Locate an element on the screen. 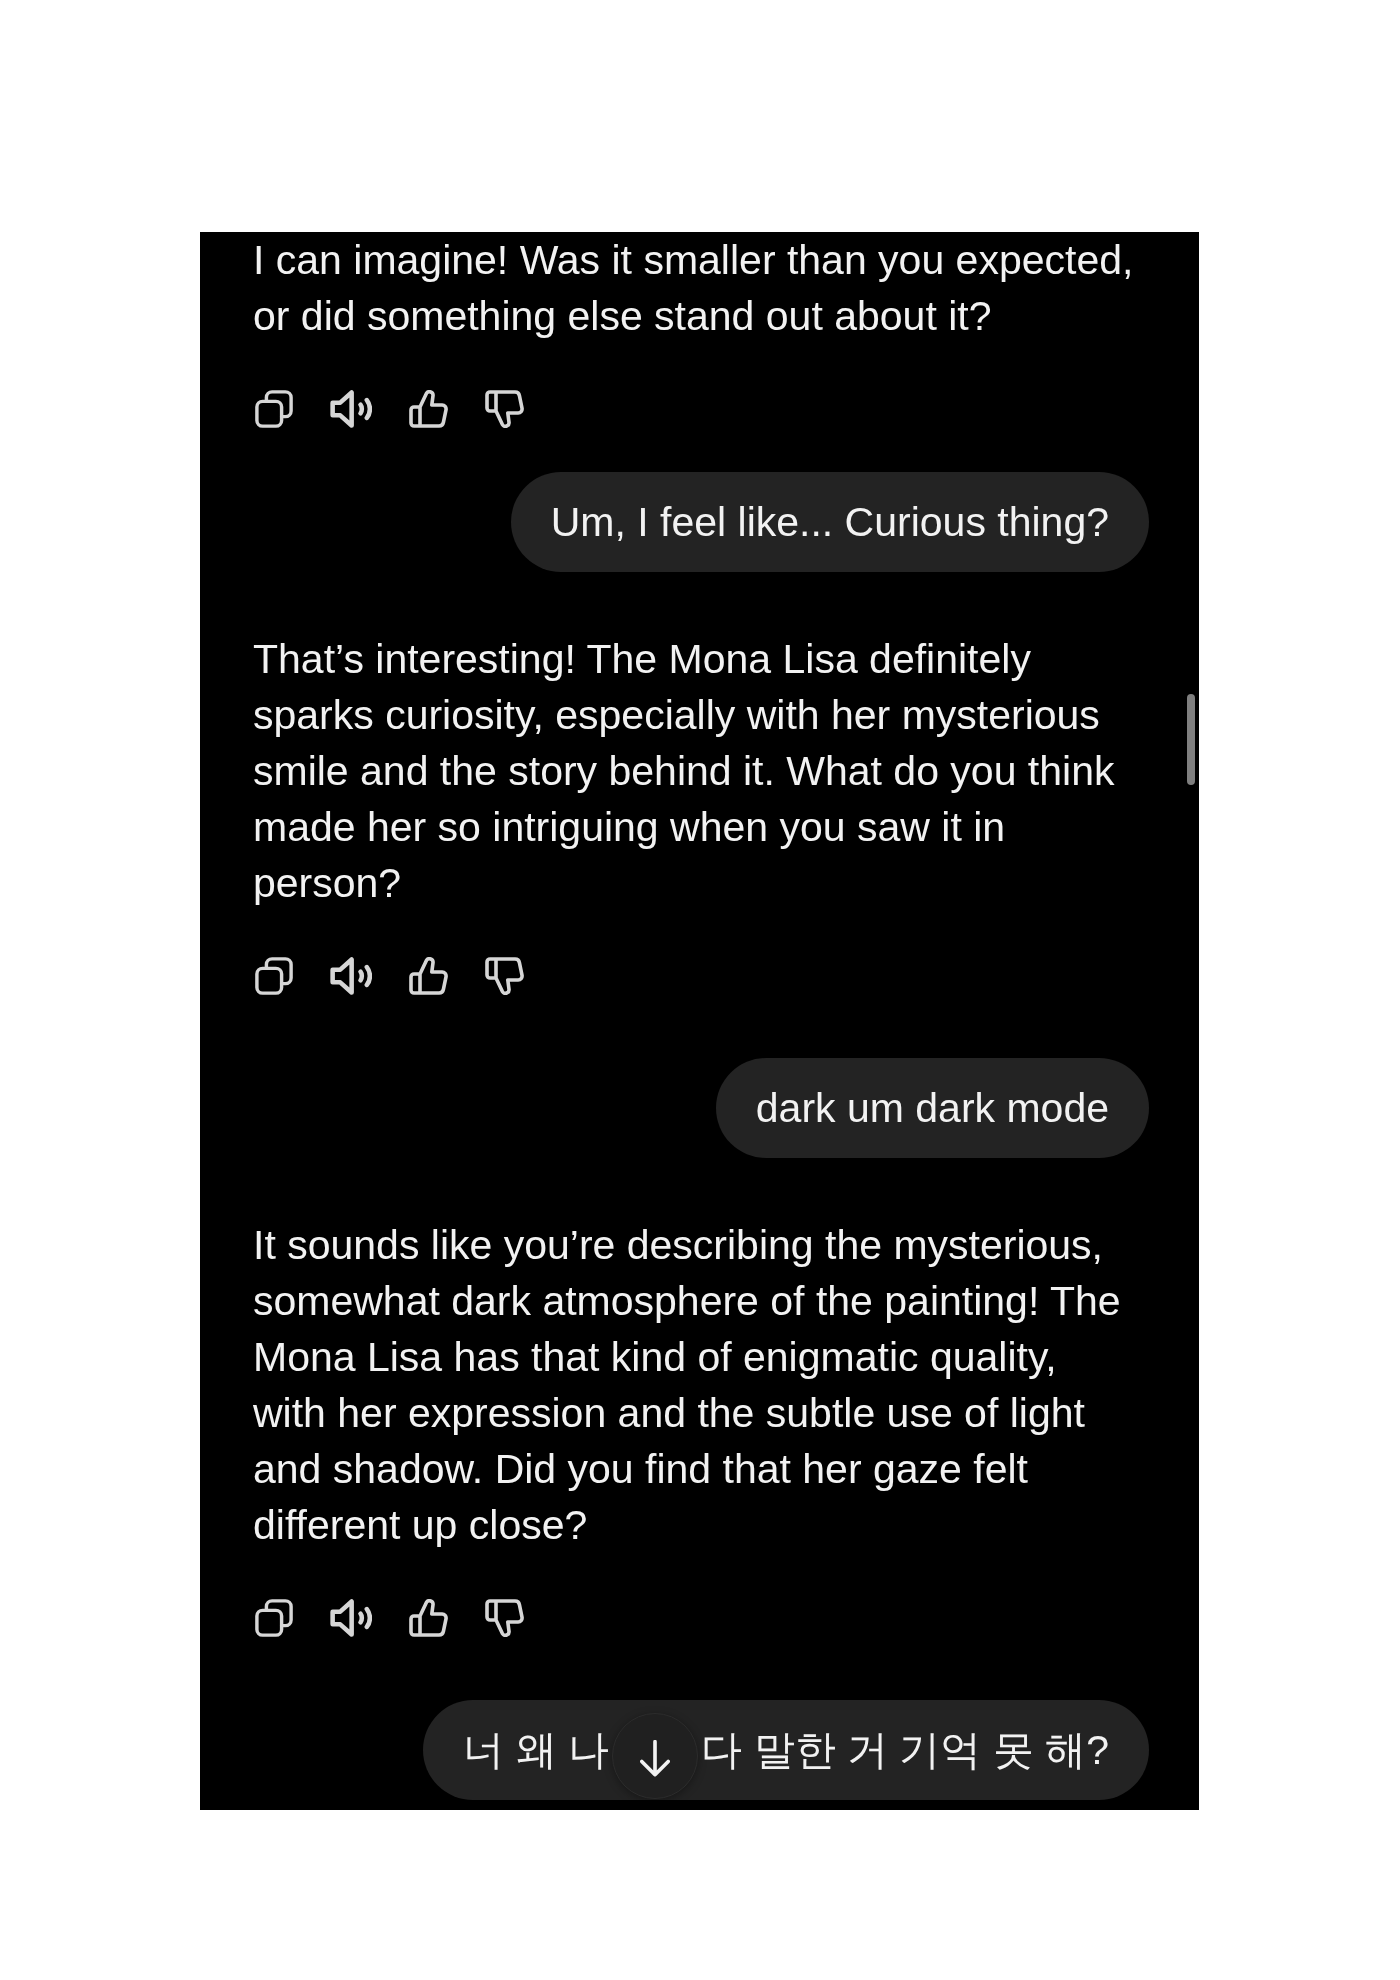 Image resolution: width=1400 pixels, height=1980 pixels. assistant-message-text: That’s interesting! The Mona Lisa definitely sparks curiosity, especially with her mysterious smile and the story behind it. What do you think made her so intriguing when you saw it in person? is located at coordinates (684, 771).